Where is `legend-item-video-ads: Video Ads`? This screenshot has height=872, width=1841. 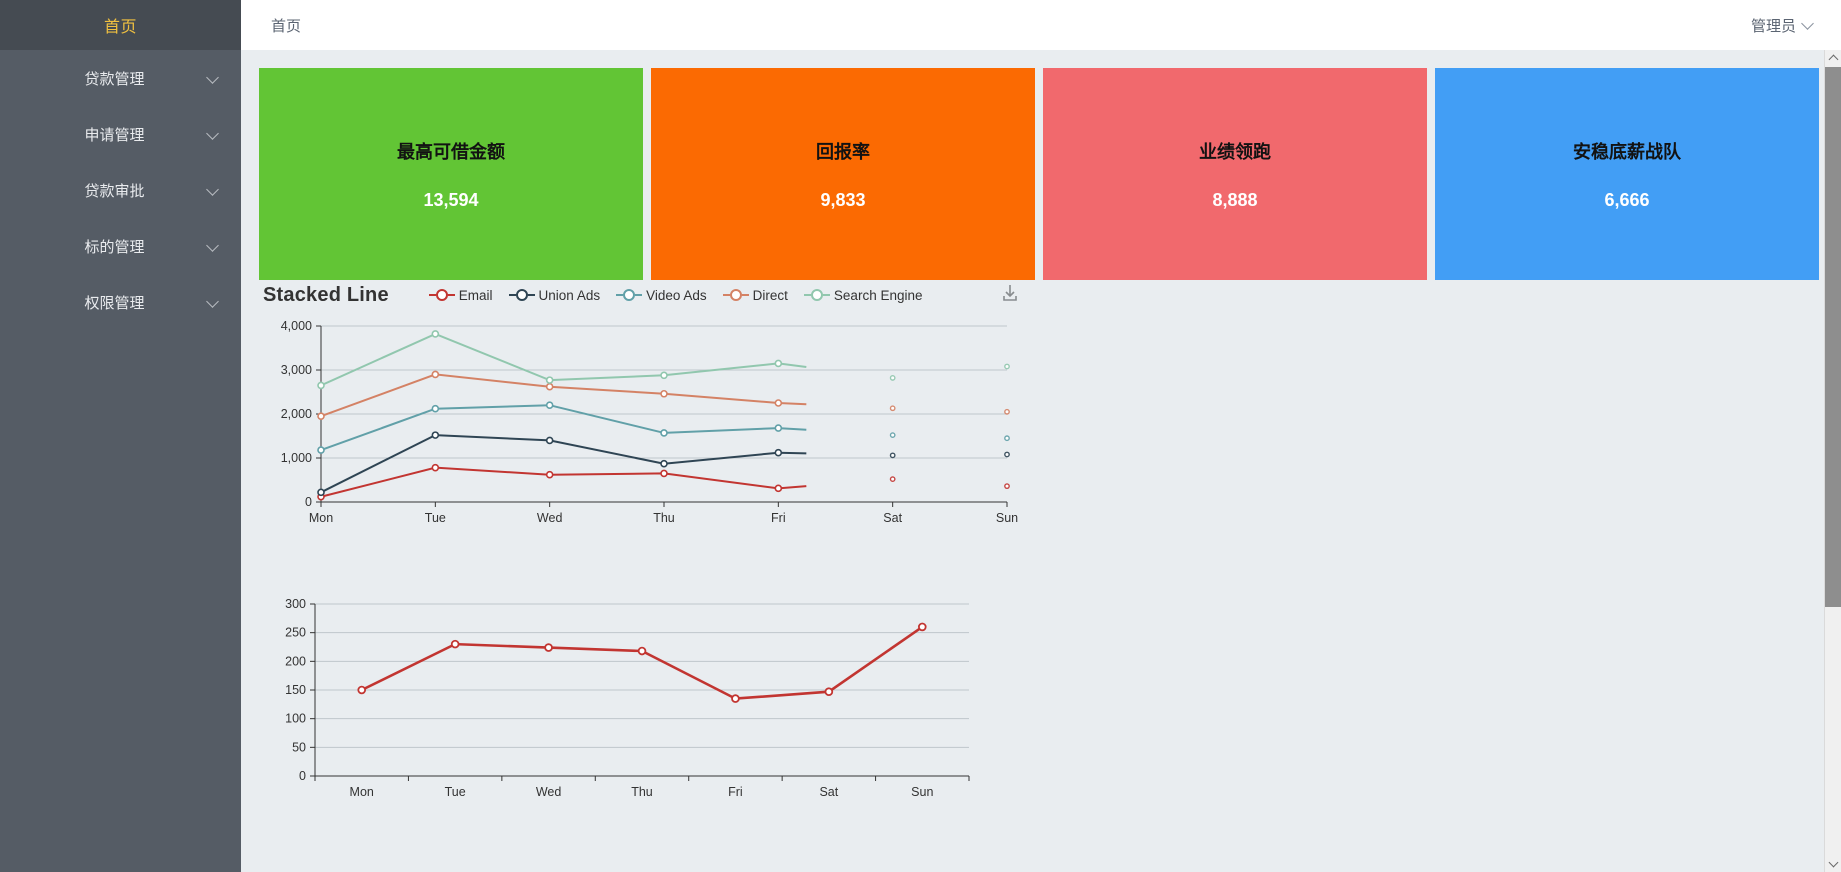 legend-item-video-ads: Video Ads is located at coordinates (661, 295).